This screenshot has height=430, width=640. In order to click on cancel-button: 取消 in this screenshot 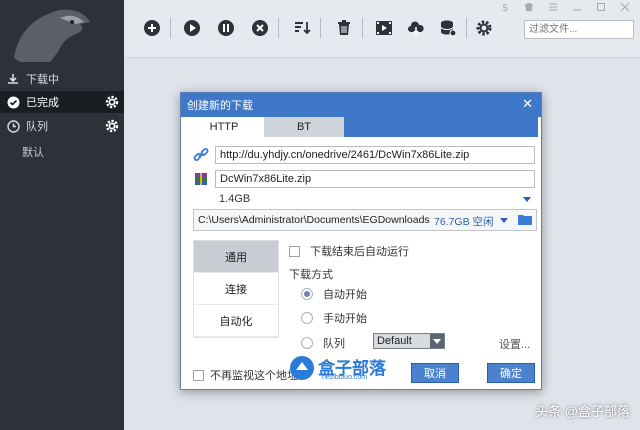, I will do `click(435, 373)`.